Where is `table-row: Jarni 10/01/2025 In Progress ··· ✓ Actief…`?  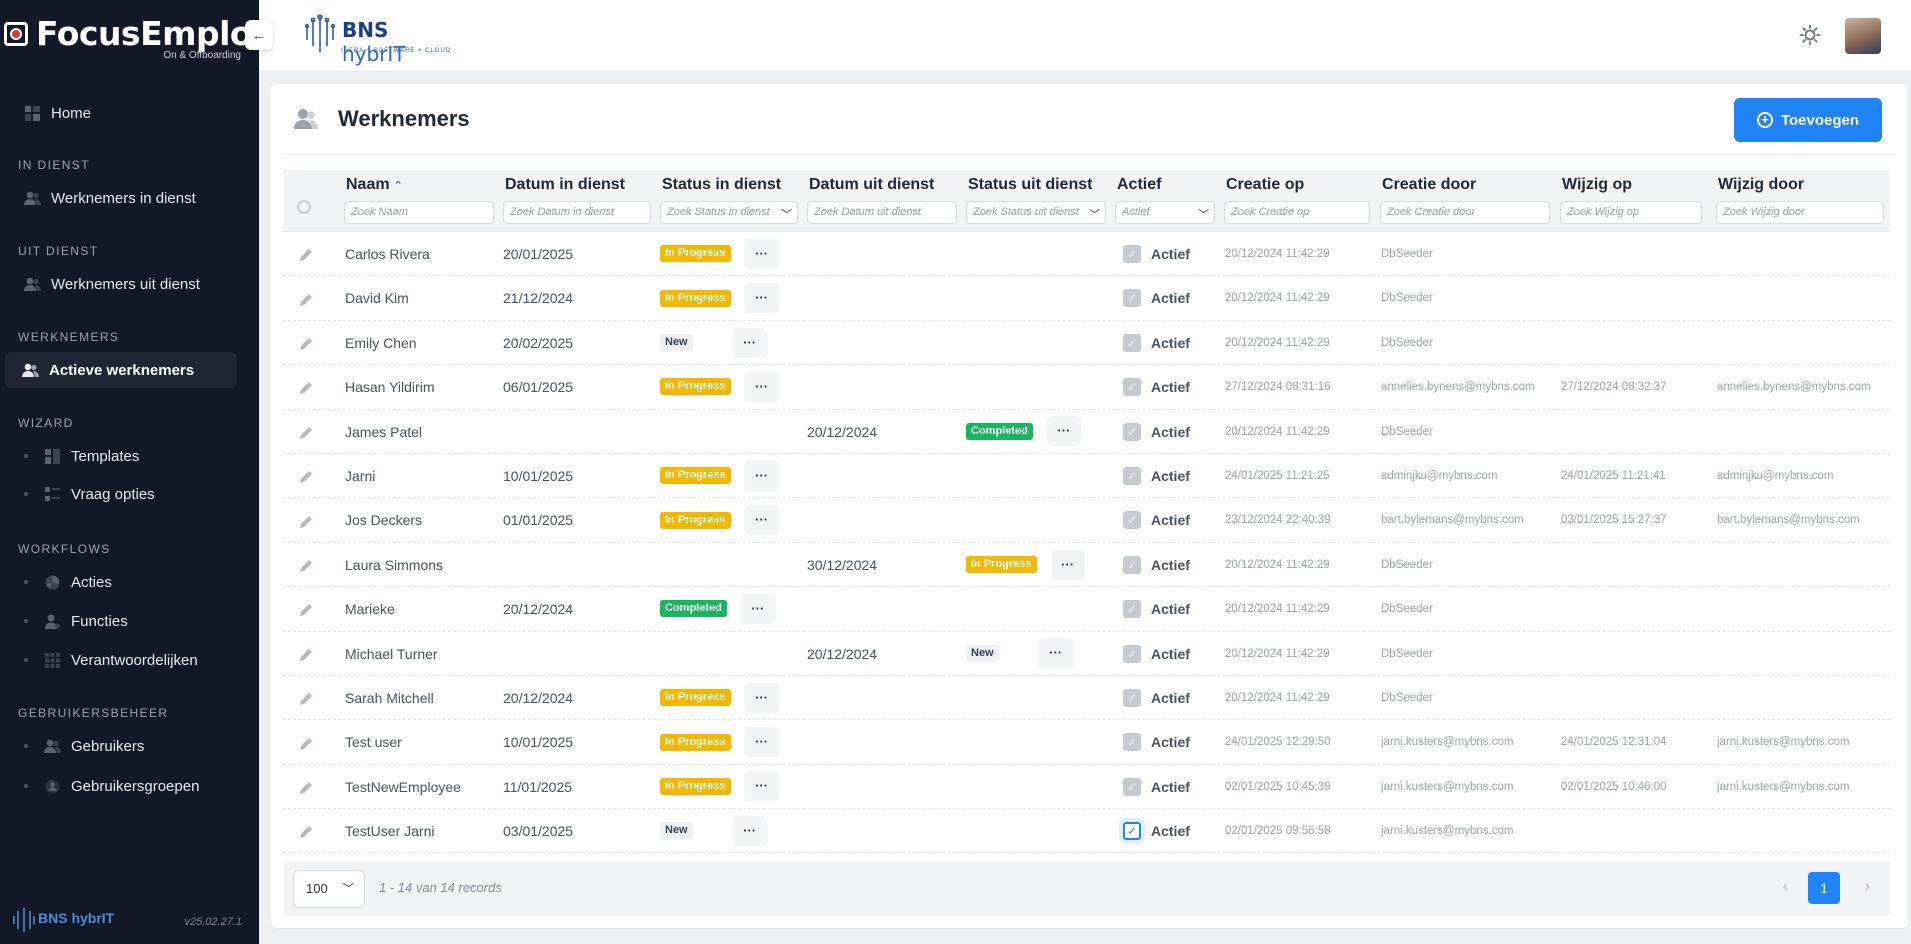
table-row: Jarni 10/01/2025 In Progress ··· ✓ Actief… is located at coordinates (1086, 476).